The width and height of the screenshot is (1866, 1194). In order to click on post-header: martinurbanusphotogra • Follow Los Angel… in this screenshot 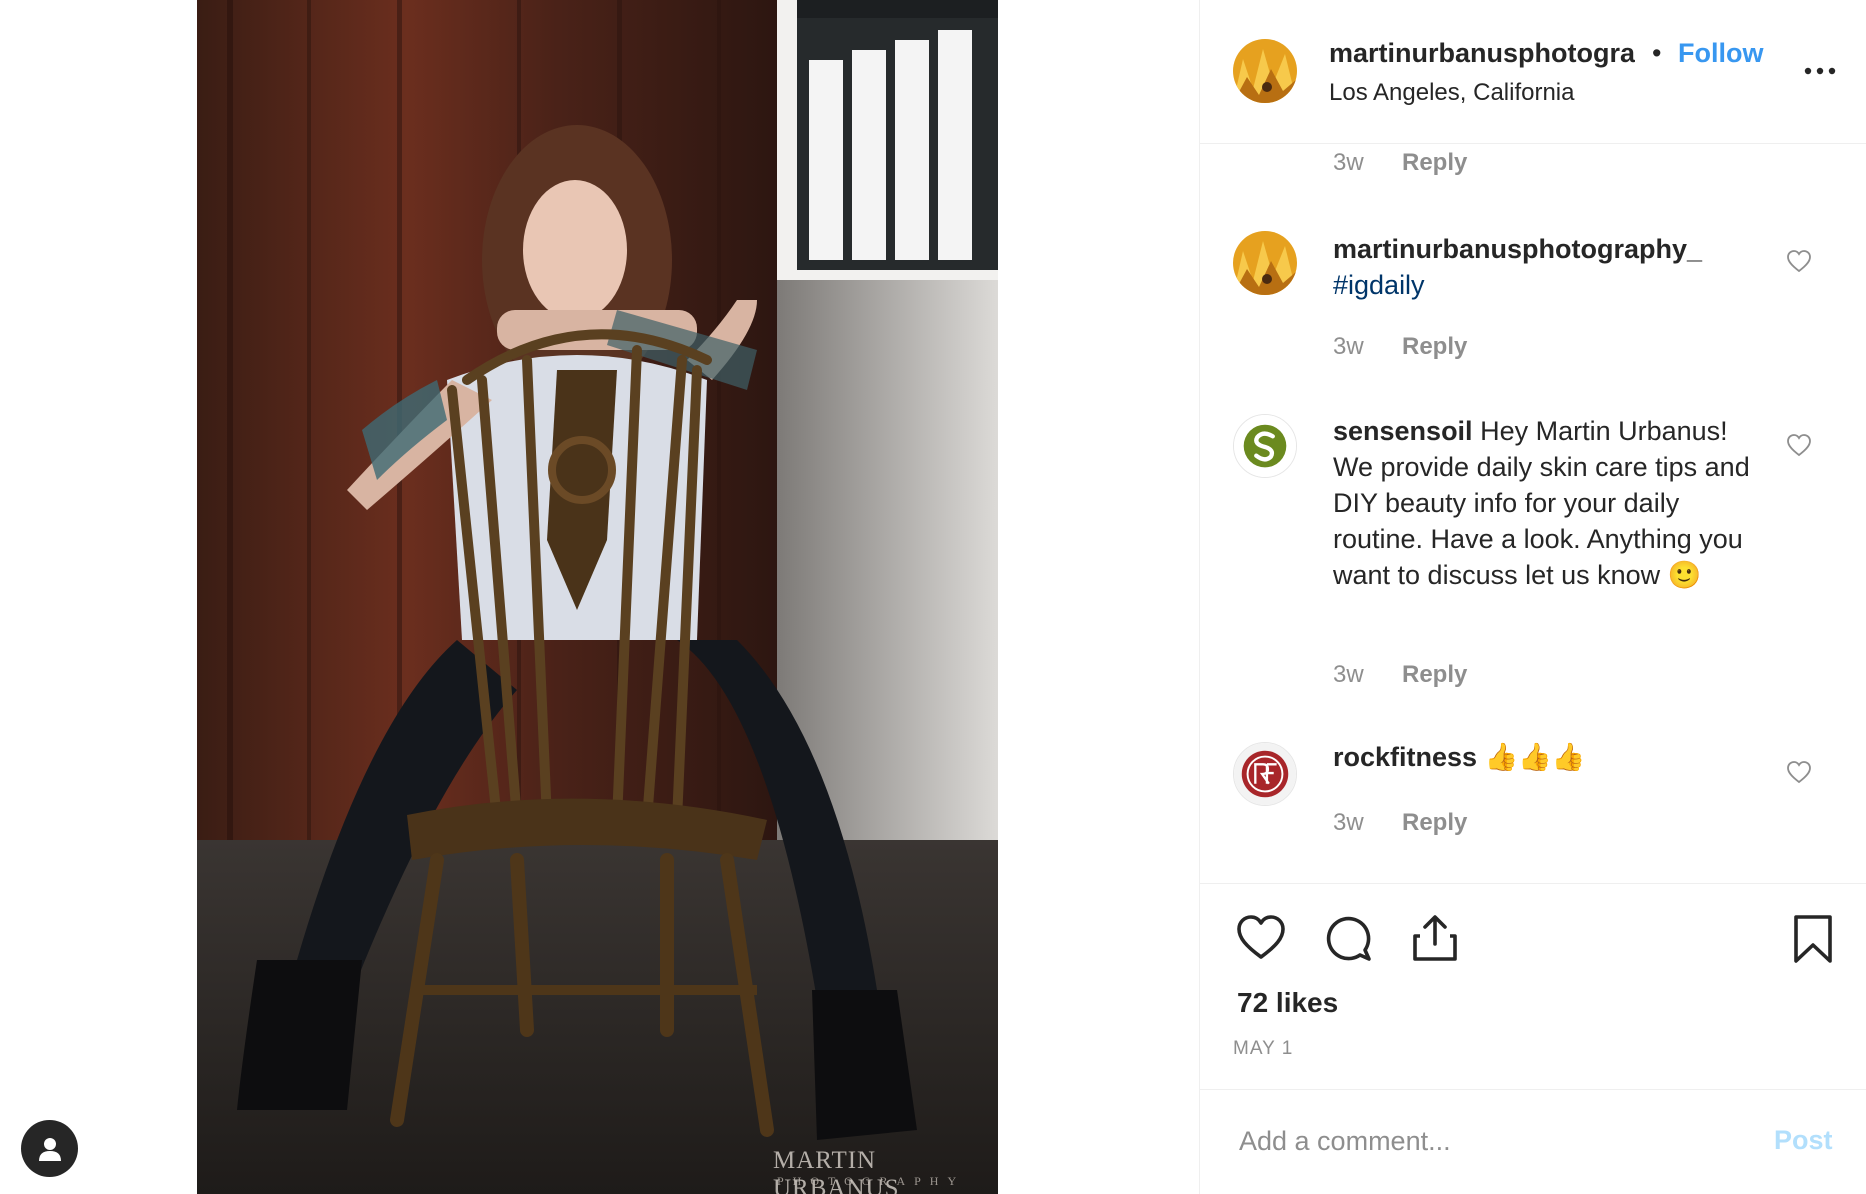, I will do `click(1533, 72)`.